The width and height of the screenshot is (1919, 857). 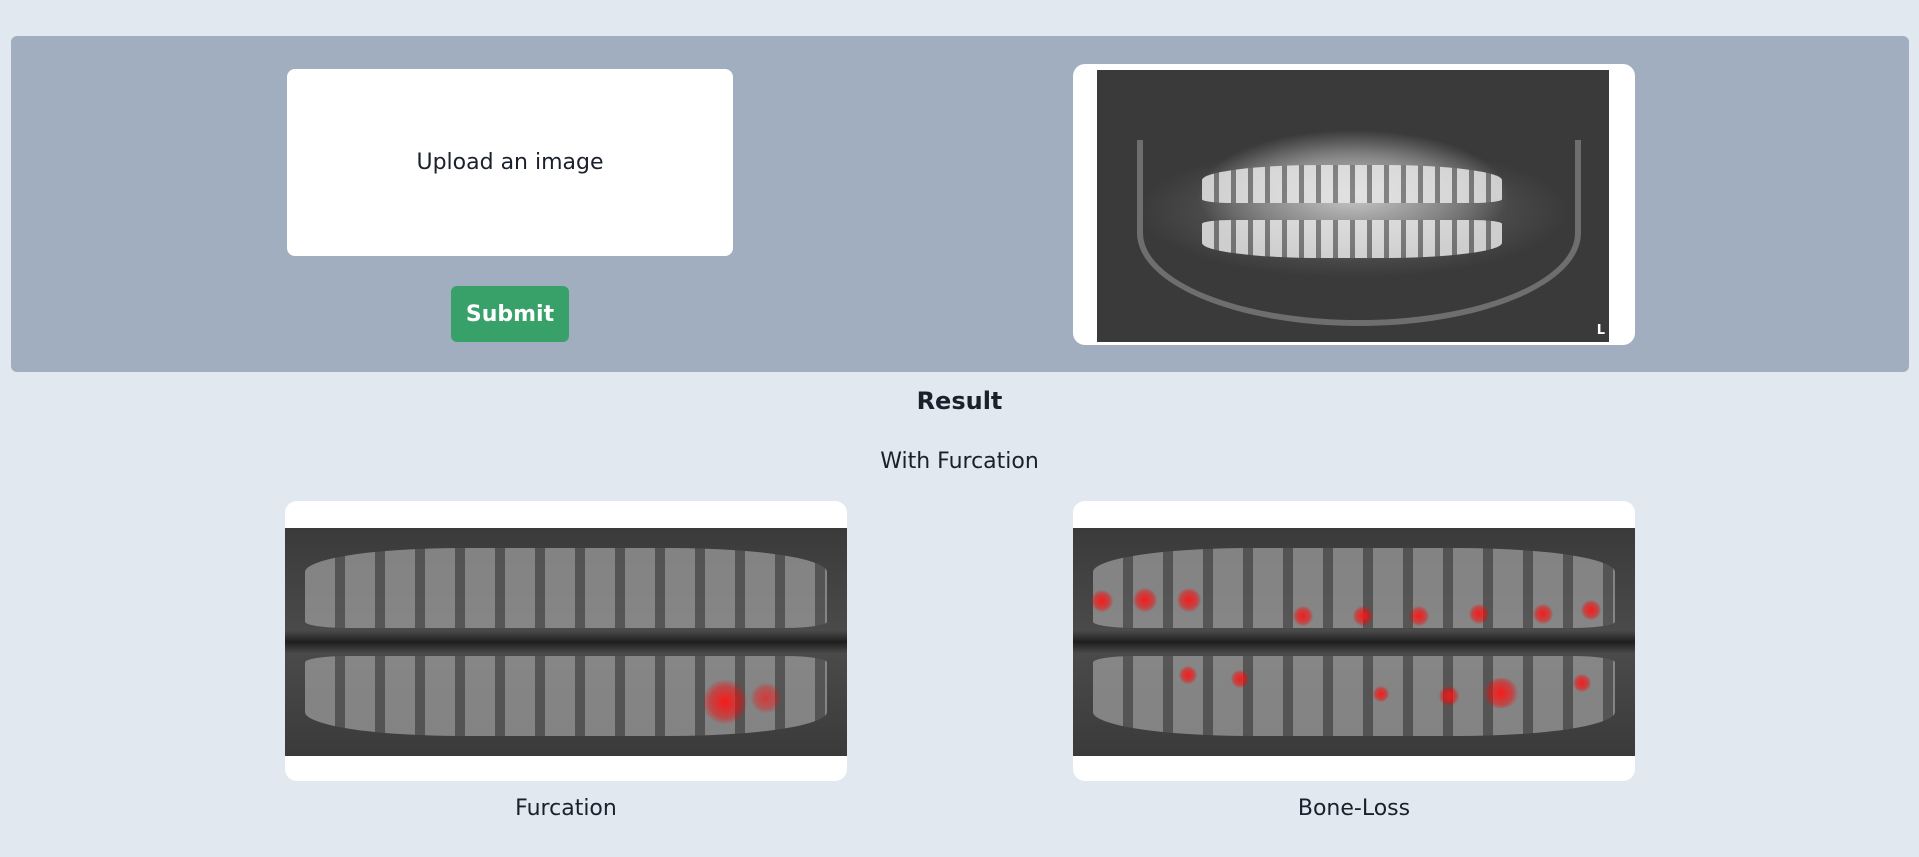 I want to click on bone-loss-result-card, so click(x=1354, y=641).